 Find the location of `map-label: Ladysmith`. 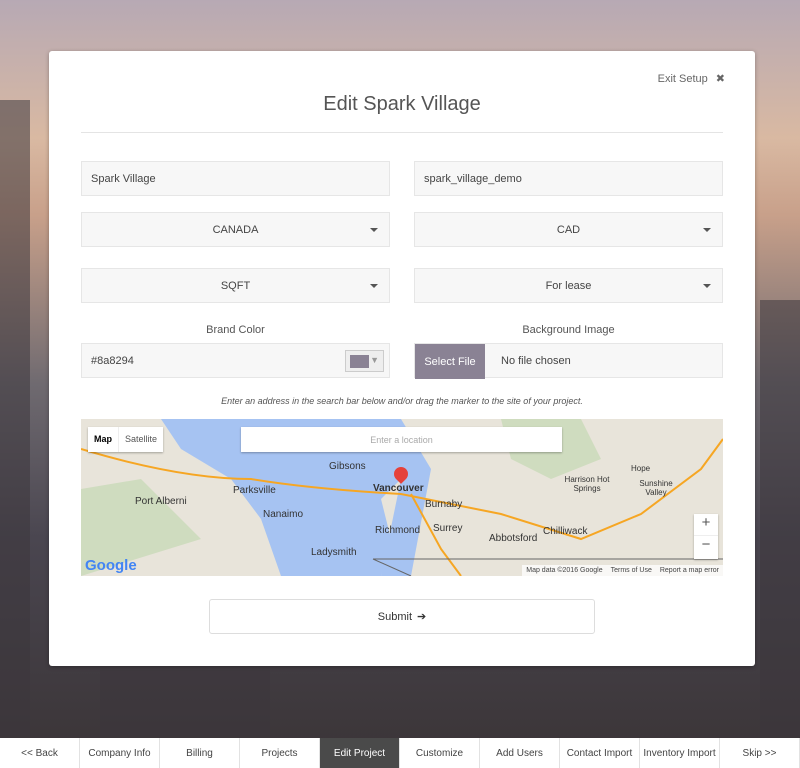

map-label: Ladysmith is located at coordinates (334, 552).